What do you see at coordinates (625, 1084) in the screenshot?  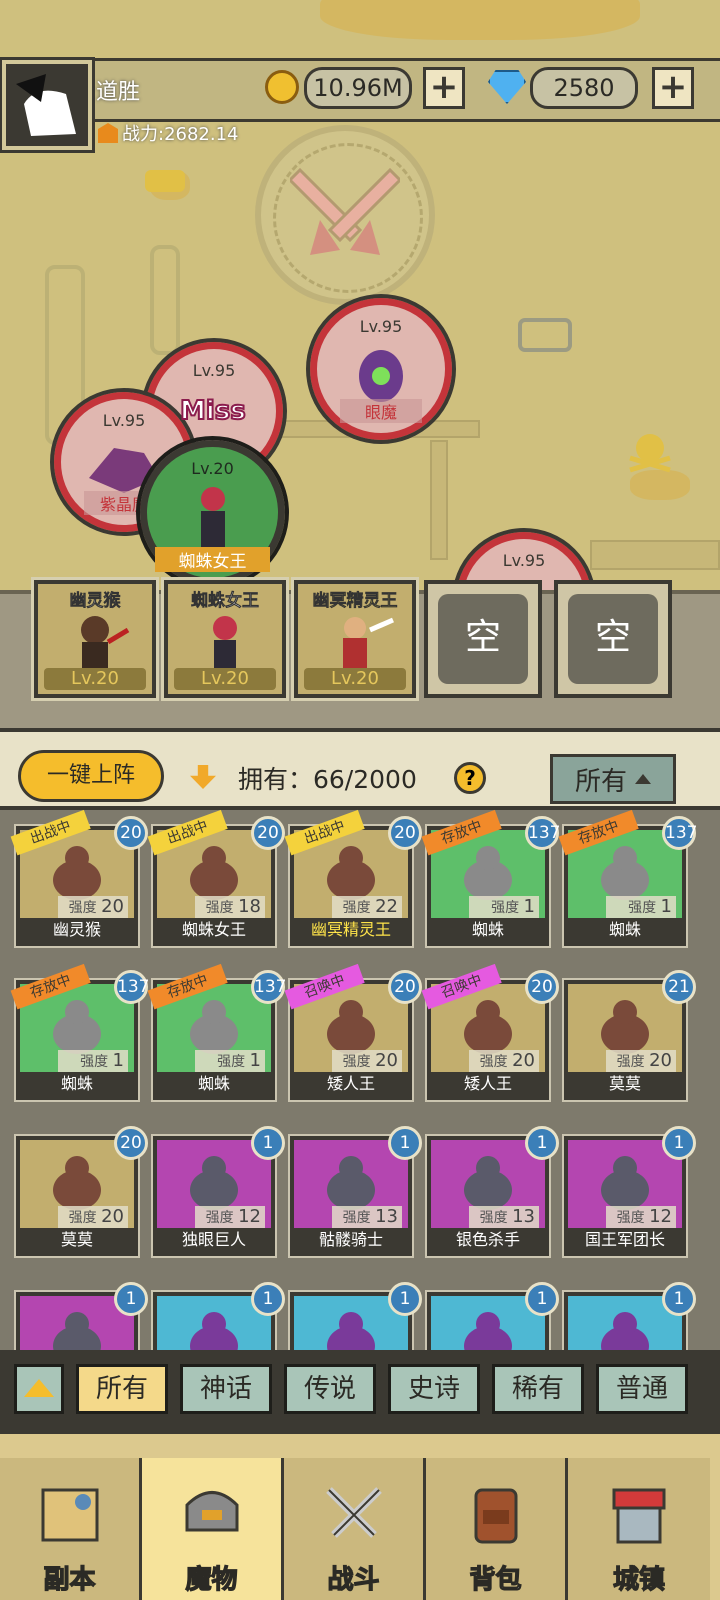 I see `card-name: 莫莫` at bounding box center [625, 1084].